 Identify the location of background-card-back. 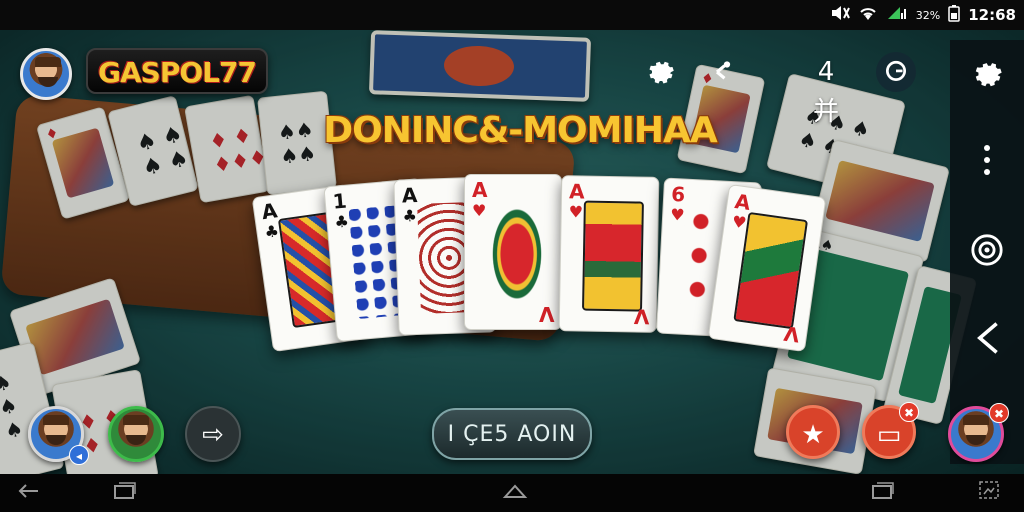
(480, 66).